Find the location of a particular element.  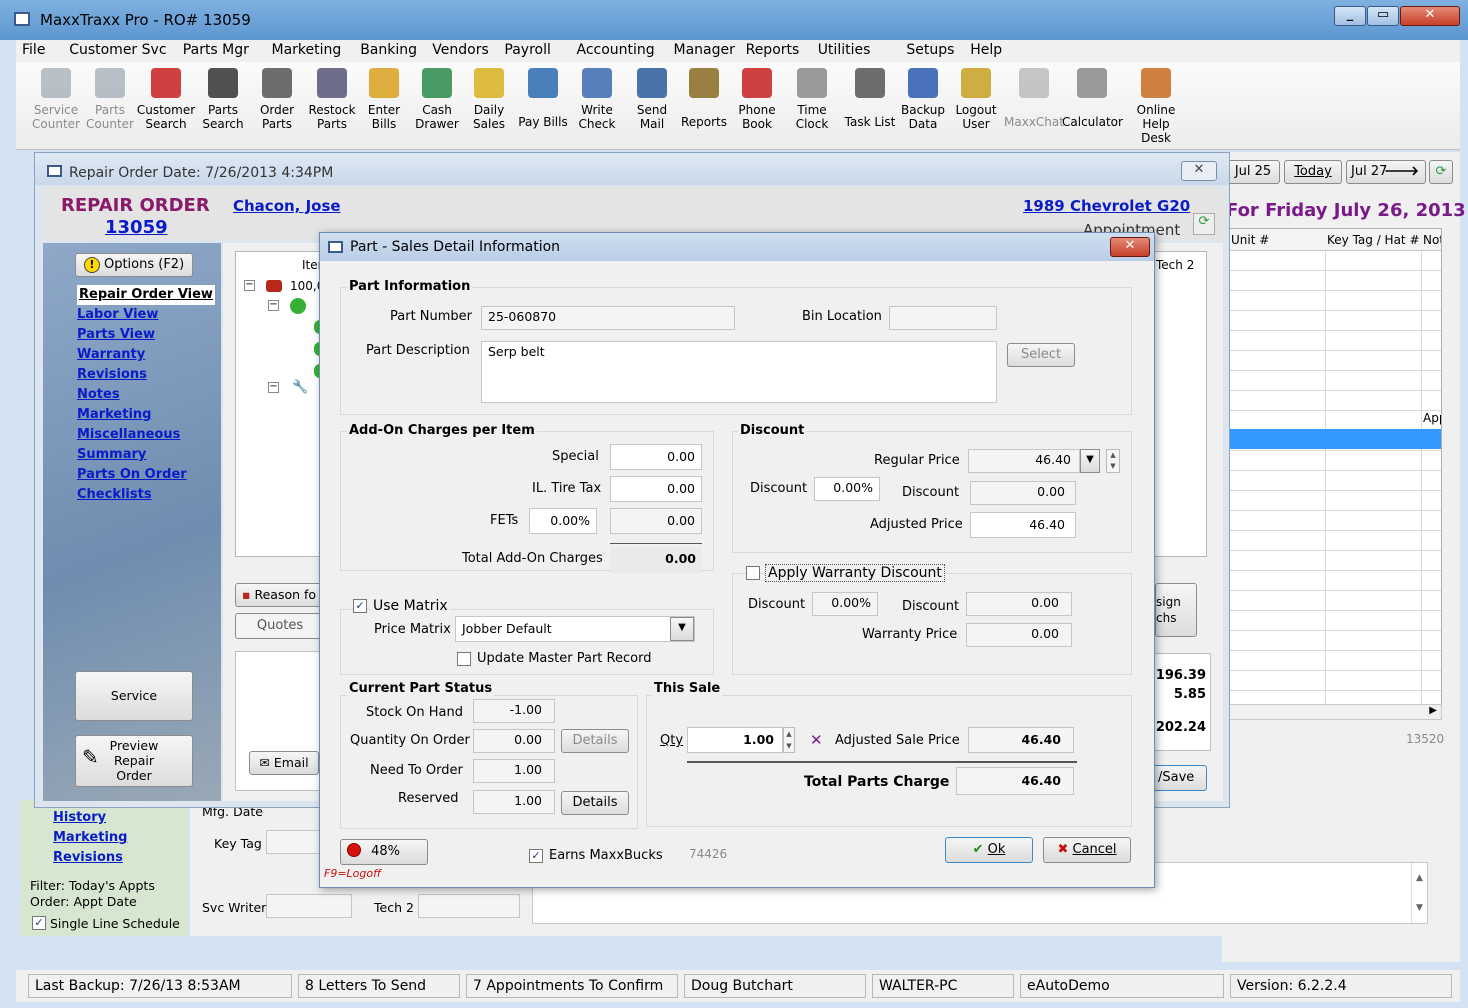

fets-percent-field: 0.00% is located at coordinates (563, 521).